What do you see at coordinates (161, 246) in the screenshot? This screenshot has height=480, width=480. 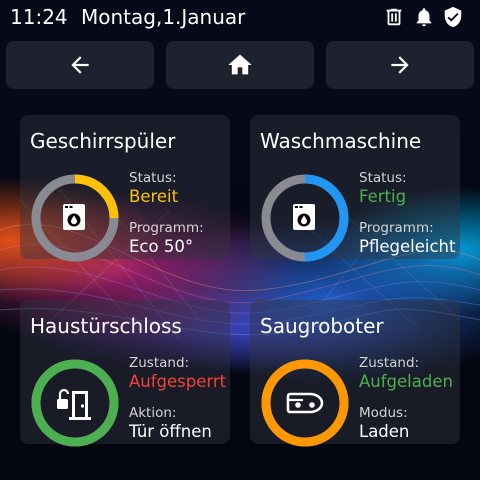 I see `program-value: Eco 50°` at bounding box center [161, 246].